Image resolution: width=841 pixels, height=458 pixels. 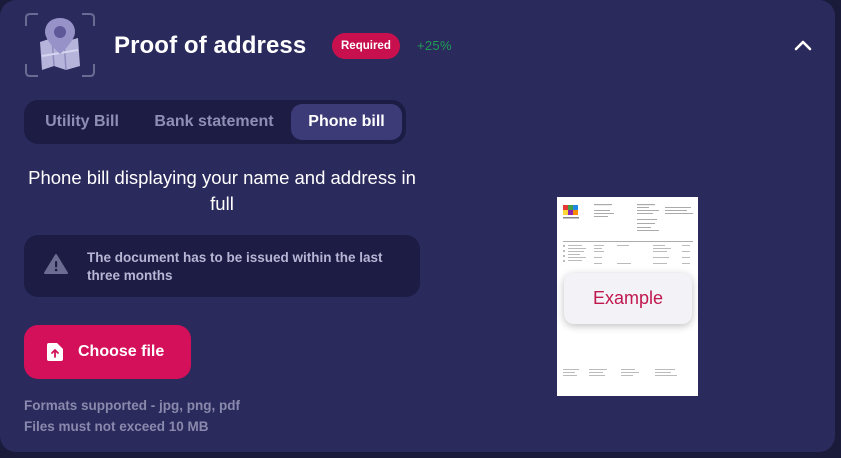 What do you see at coordinates (116, 426) in the screenshot?
I see `file-size-limit: Files must not exceed 10 MB` at bounding box center [116, 426].